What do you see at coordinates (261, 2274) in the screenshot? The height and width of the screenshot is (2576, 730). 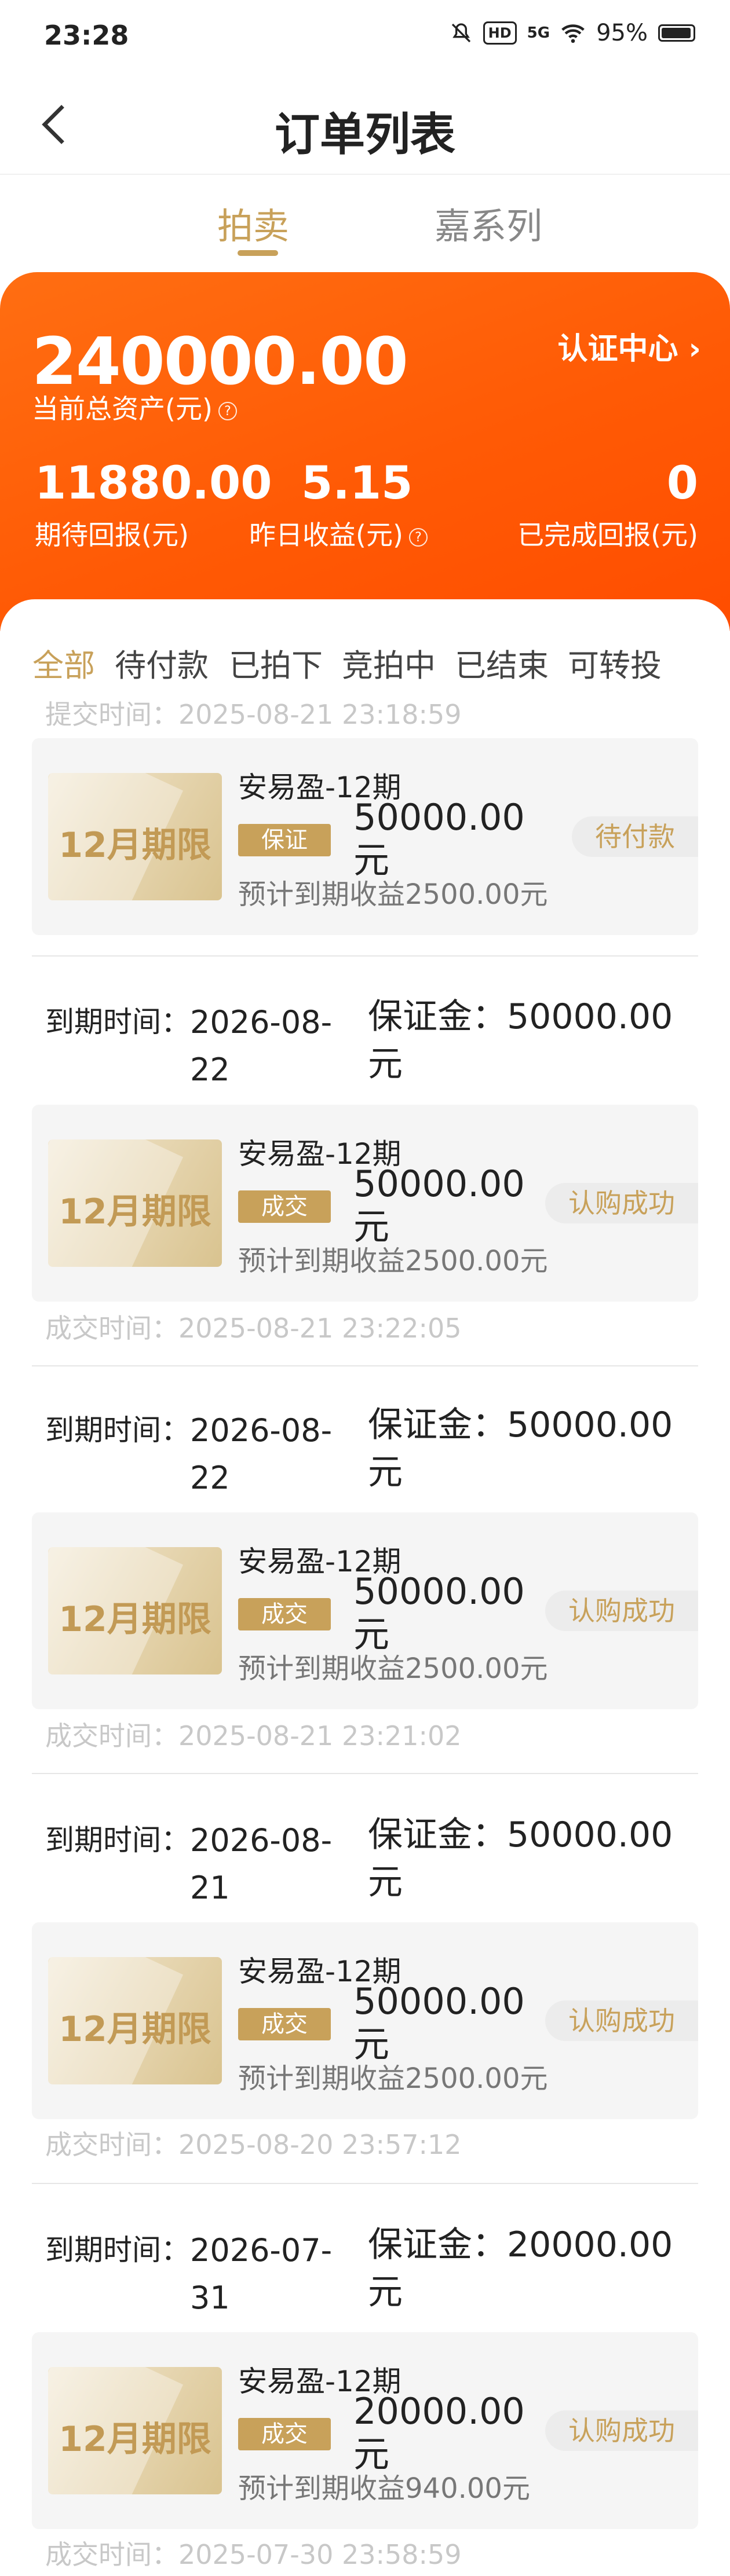 I see `due-date-value: 2026-07-31` at bounding box center [261, 2274].